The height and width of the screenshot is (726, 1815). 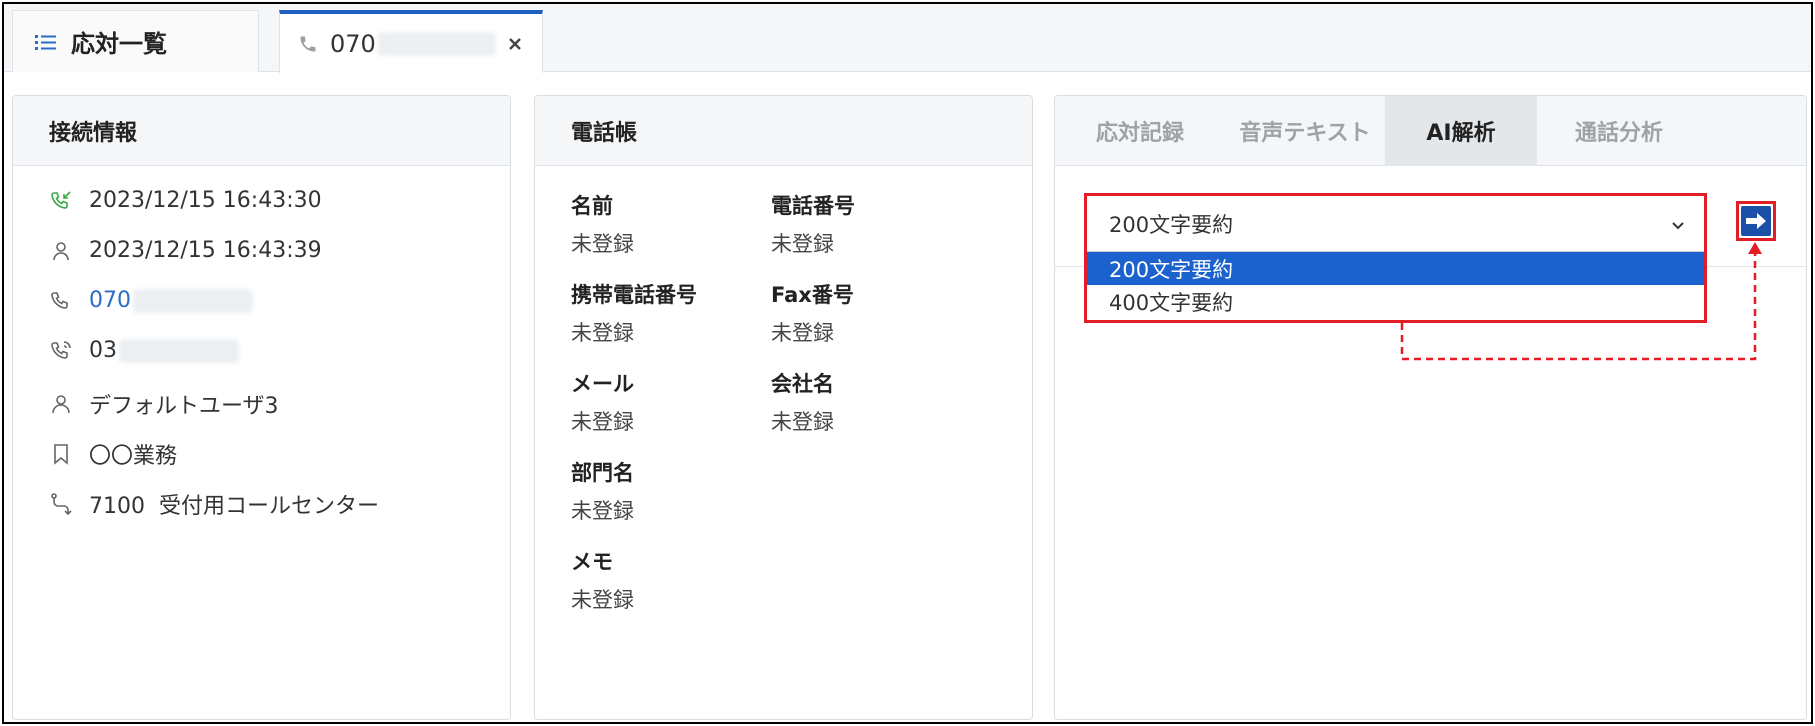 What do you see at coordinates (103, 350) in the screenshot?
I see `callee-number: 03` at bounding box center [103, 350].